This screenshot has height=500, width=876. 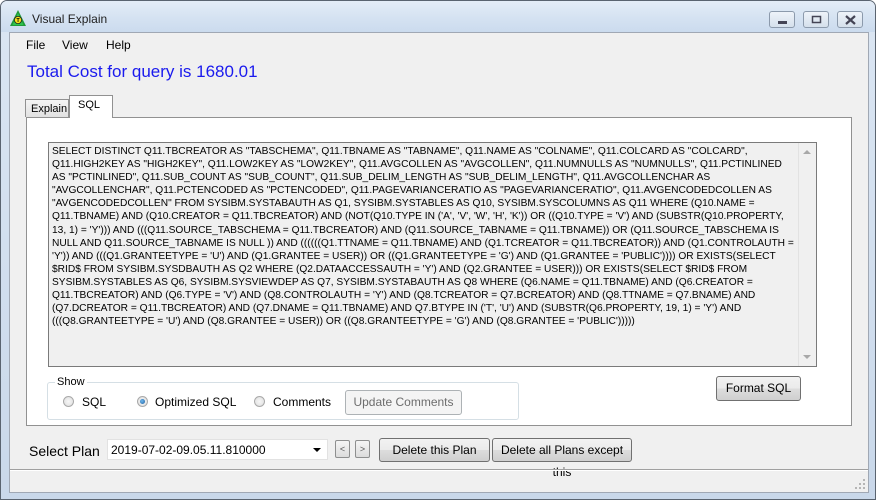 I want to click on chevron-down-icon, so click(x=317, y=450).